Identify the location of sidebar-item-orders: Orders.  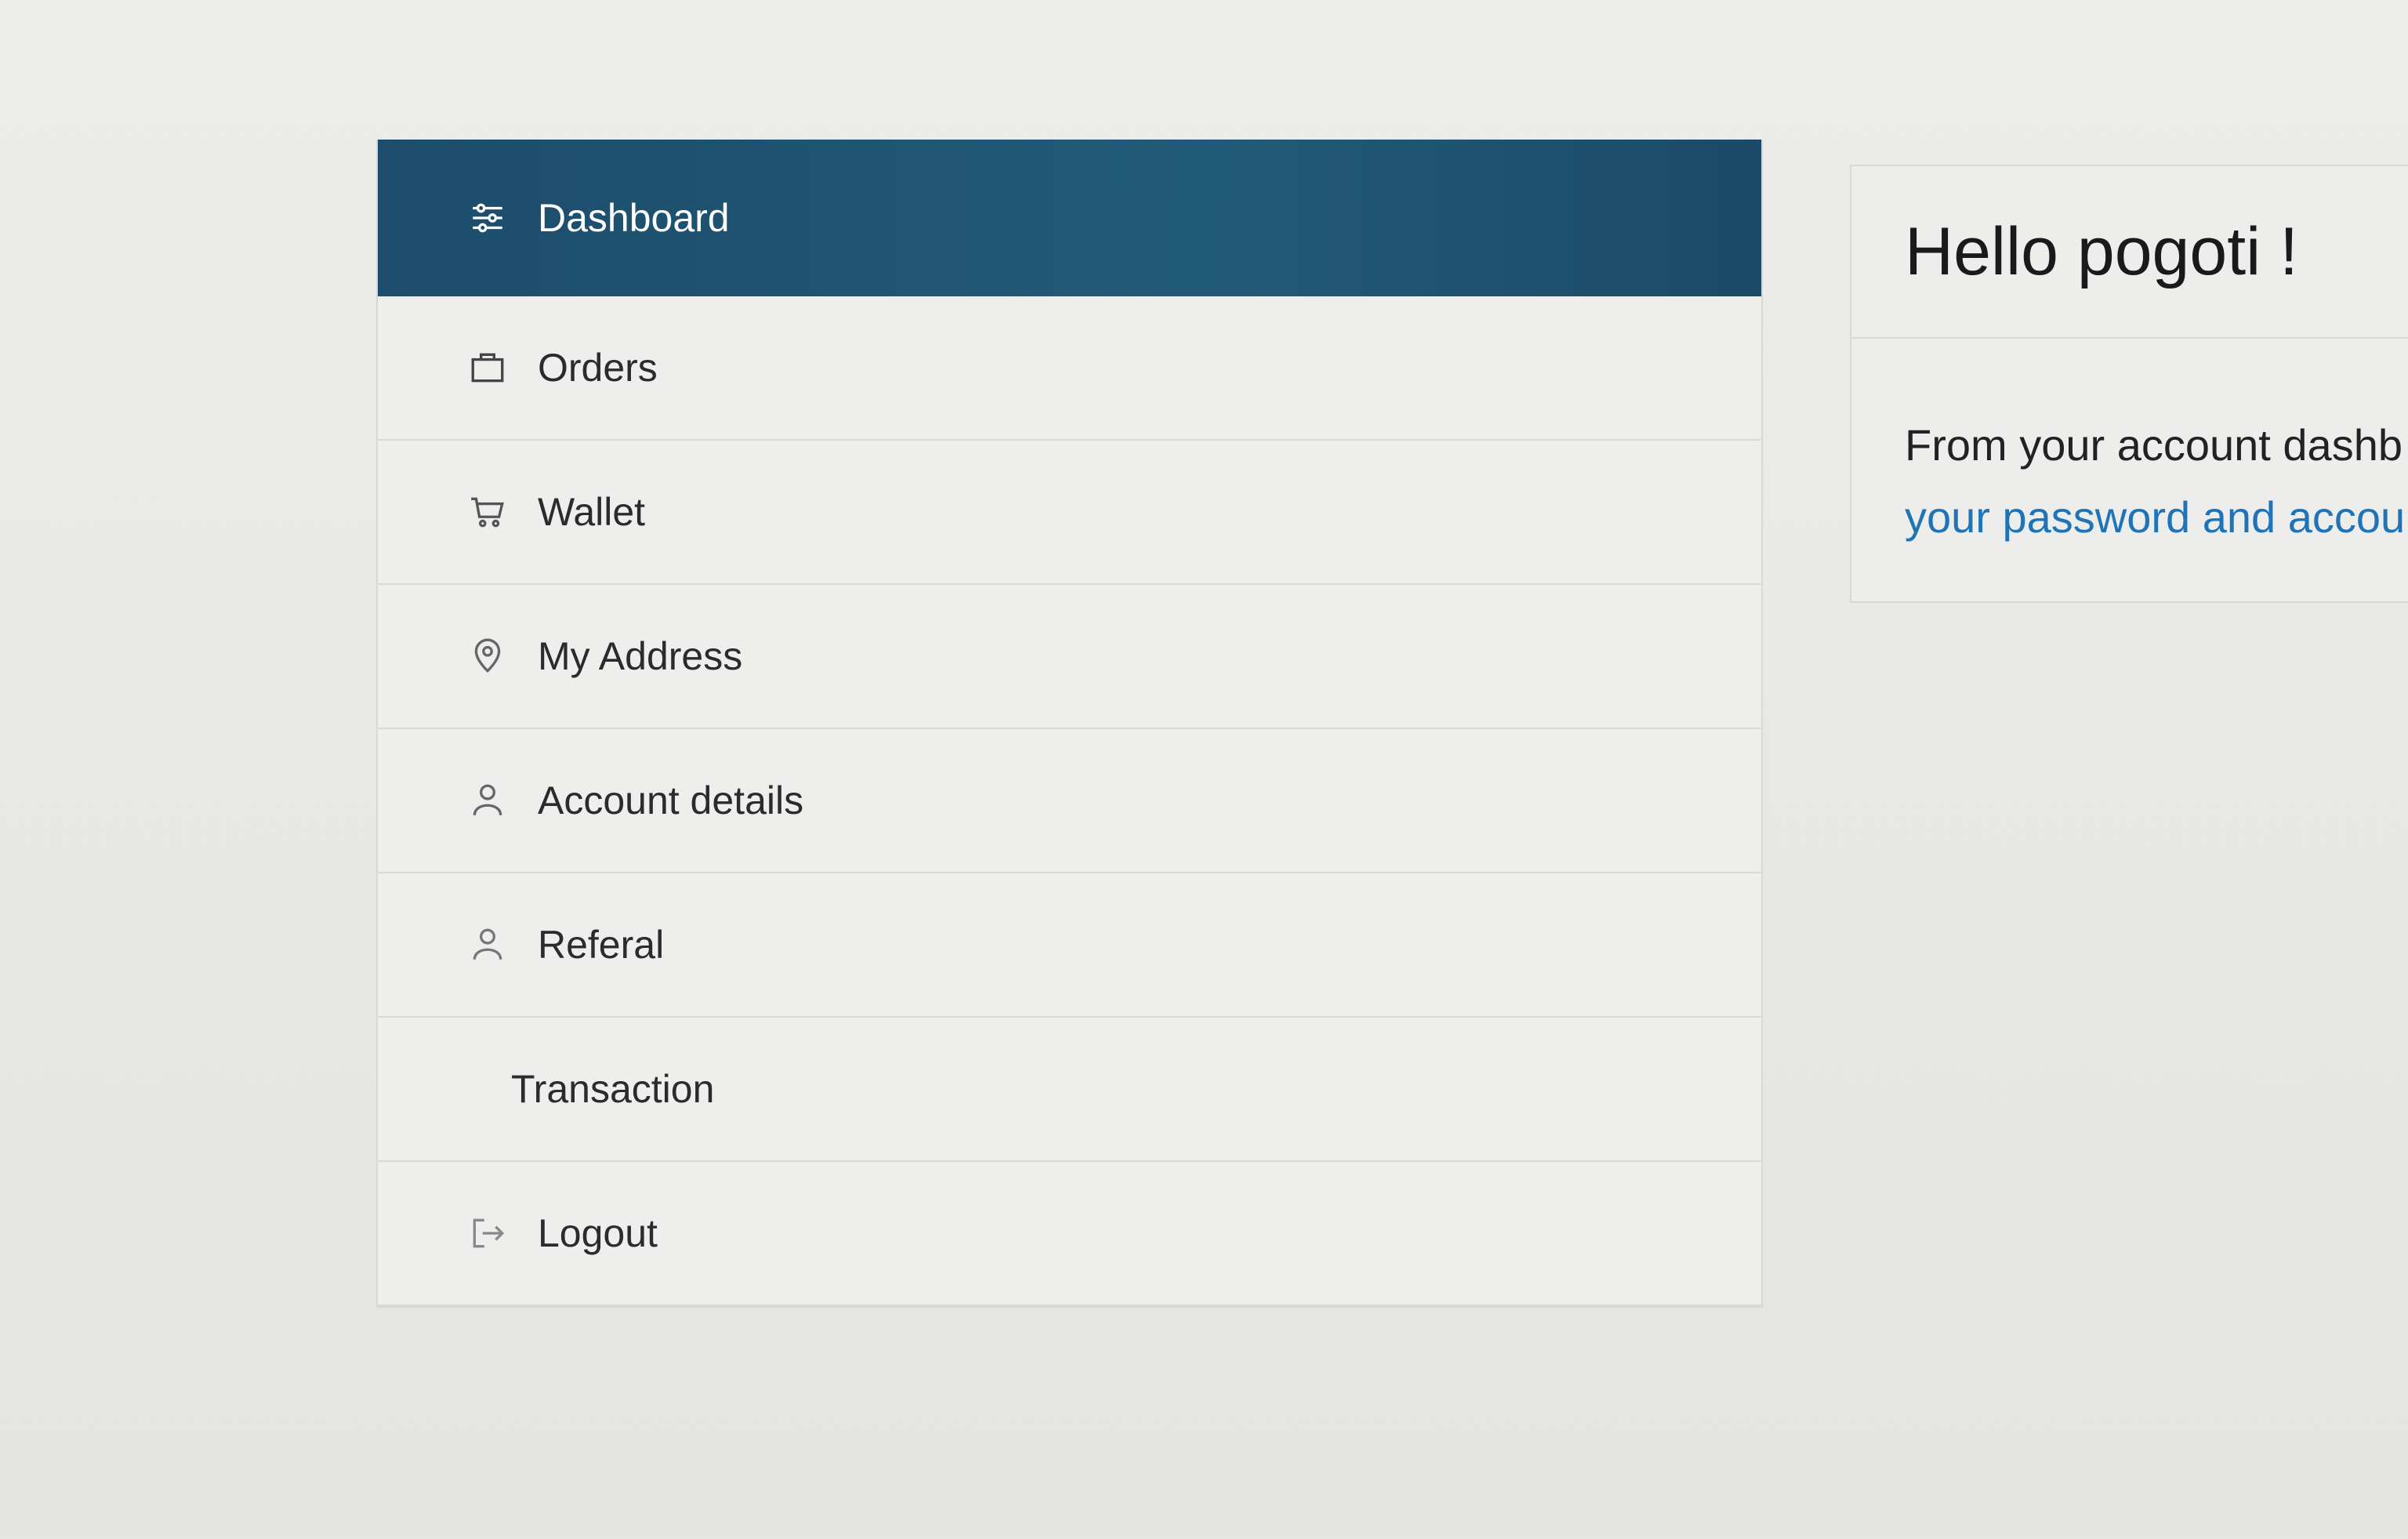
(1069, 368).